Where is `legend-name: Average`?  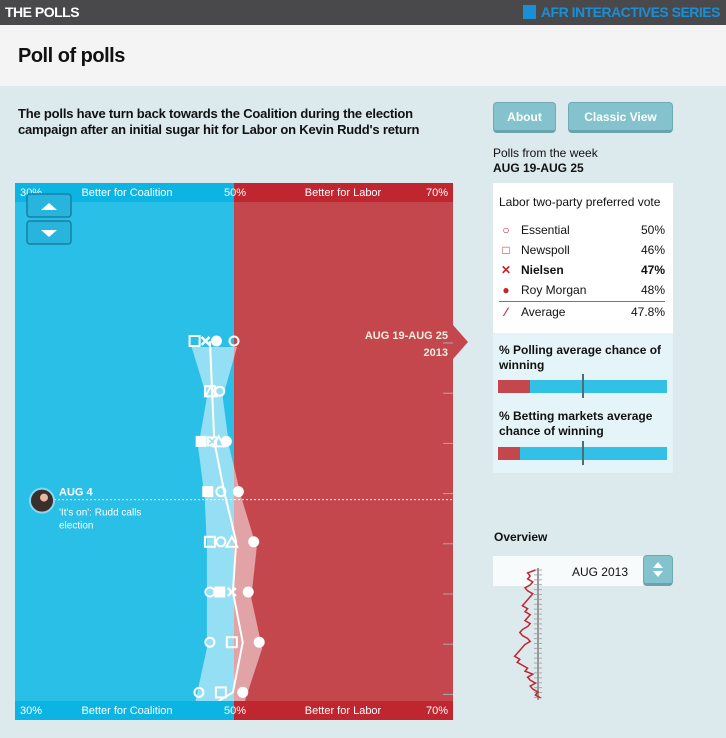
legend-name: Average is located at coordinates (543, 312).